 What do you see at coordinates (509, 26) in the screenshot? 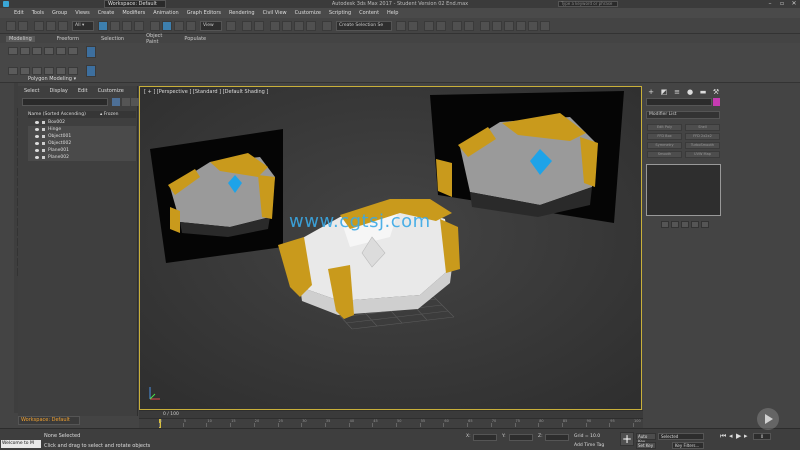
I see `rendered-frame-icon` at bounding box center [509, 26].